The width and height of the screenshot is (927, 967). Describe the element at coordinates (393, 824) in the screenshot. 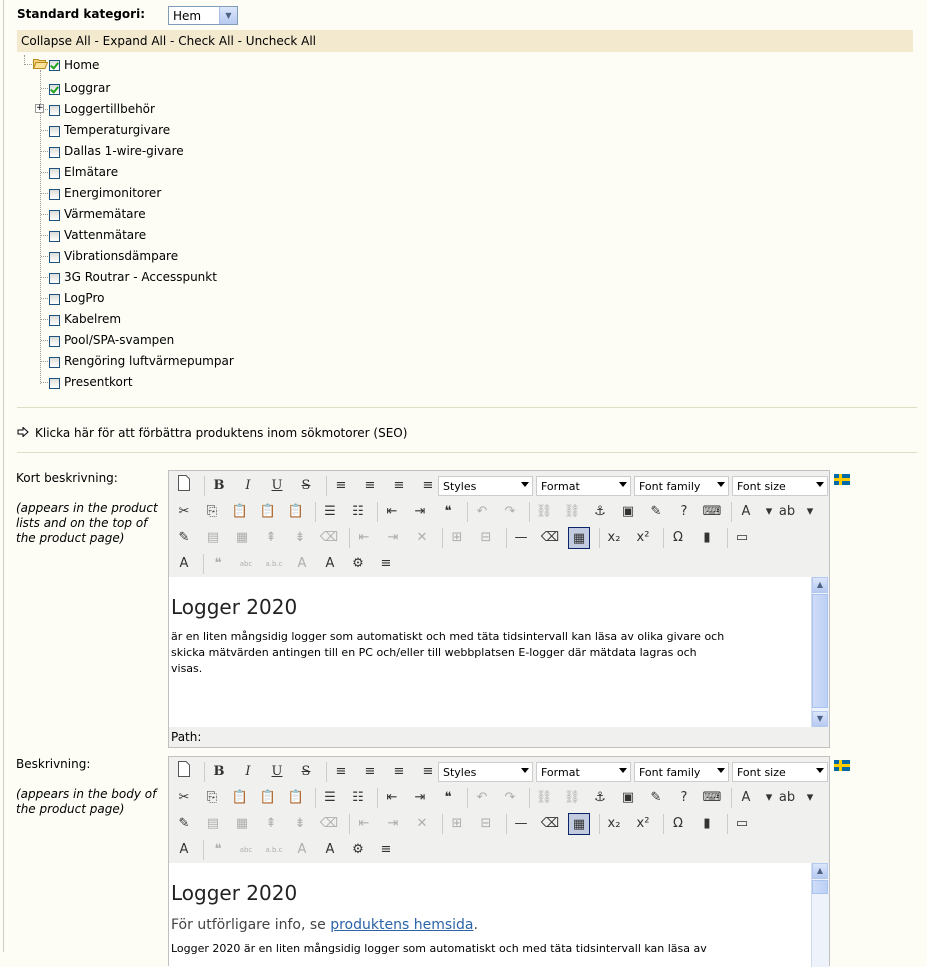

I see `insert-col-after-icon: ⇥` at that location.